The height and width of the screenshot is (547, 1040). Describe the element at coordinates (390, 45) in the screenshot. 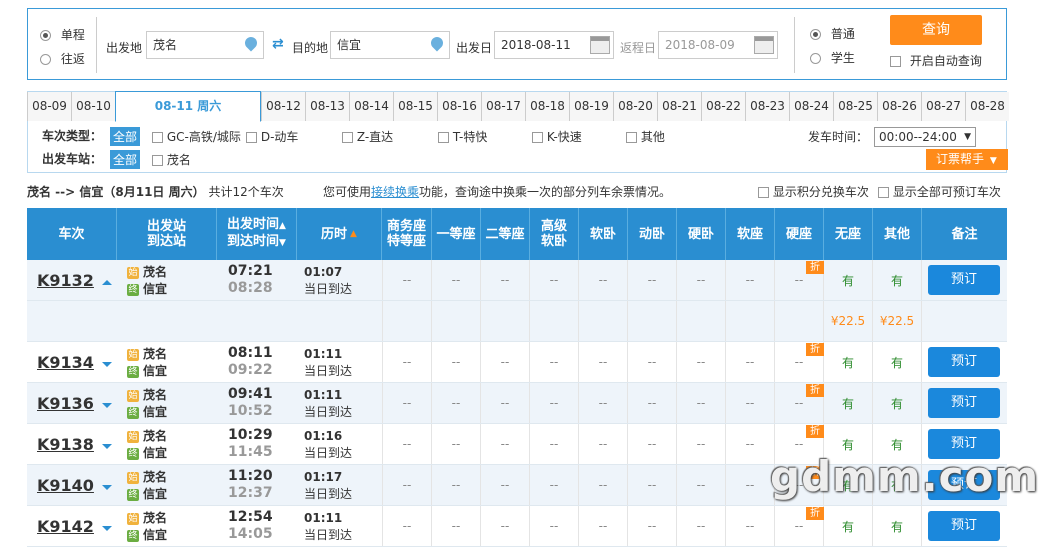

I see `to-field: 信宜` at that location.